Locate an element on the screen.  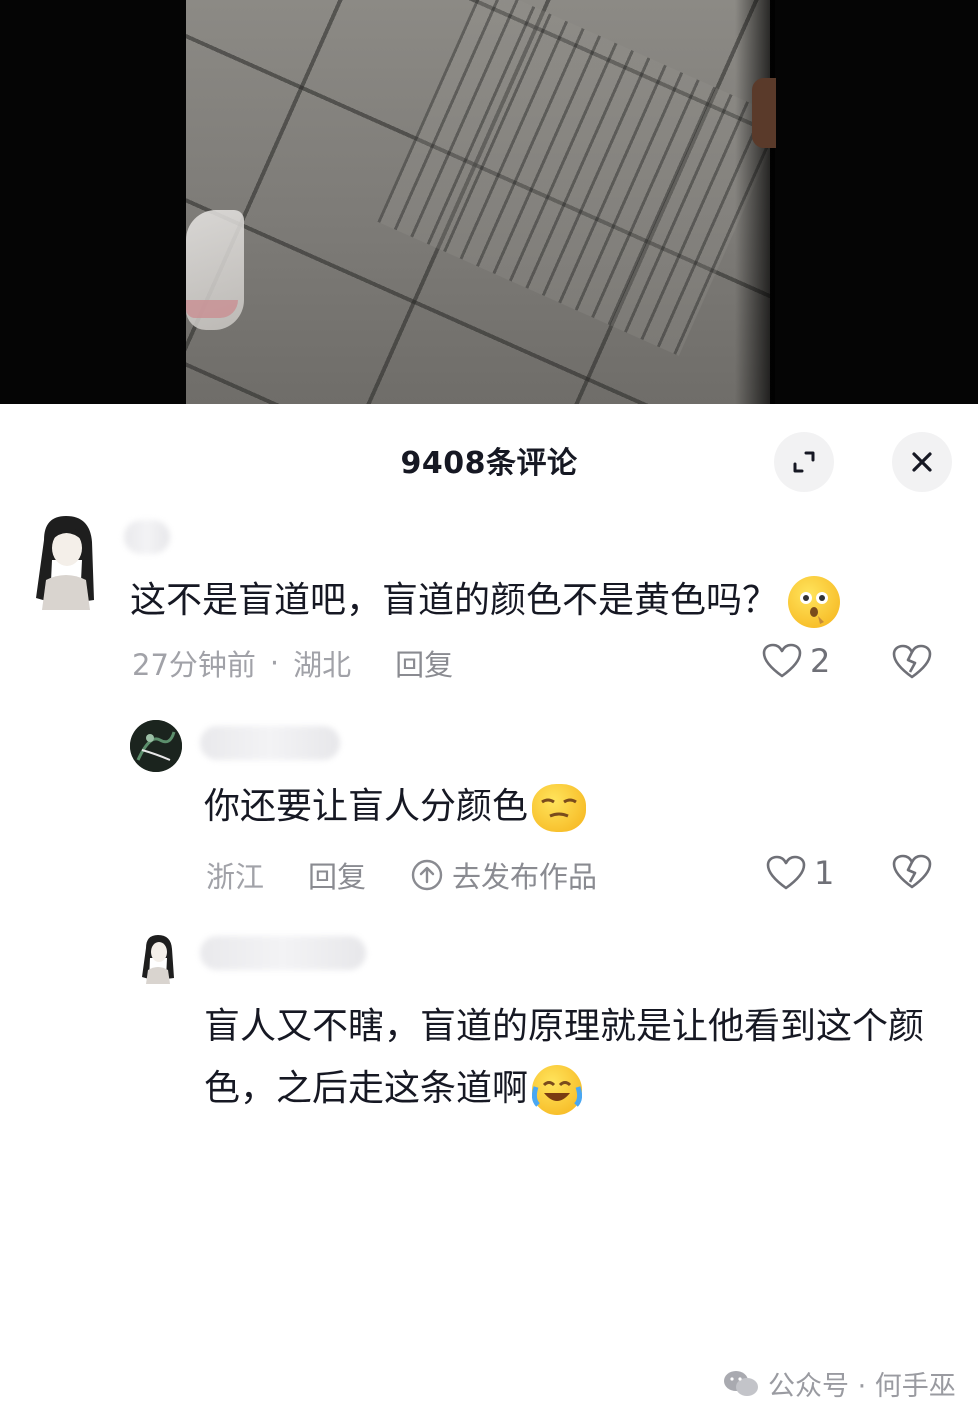
comment-meta: 浙江 回复 去发布作品 is located at coordinates (401, 875).